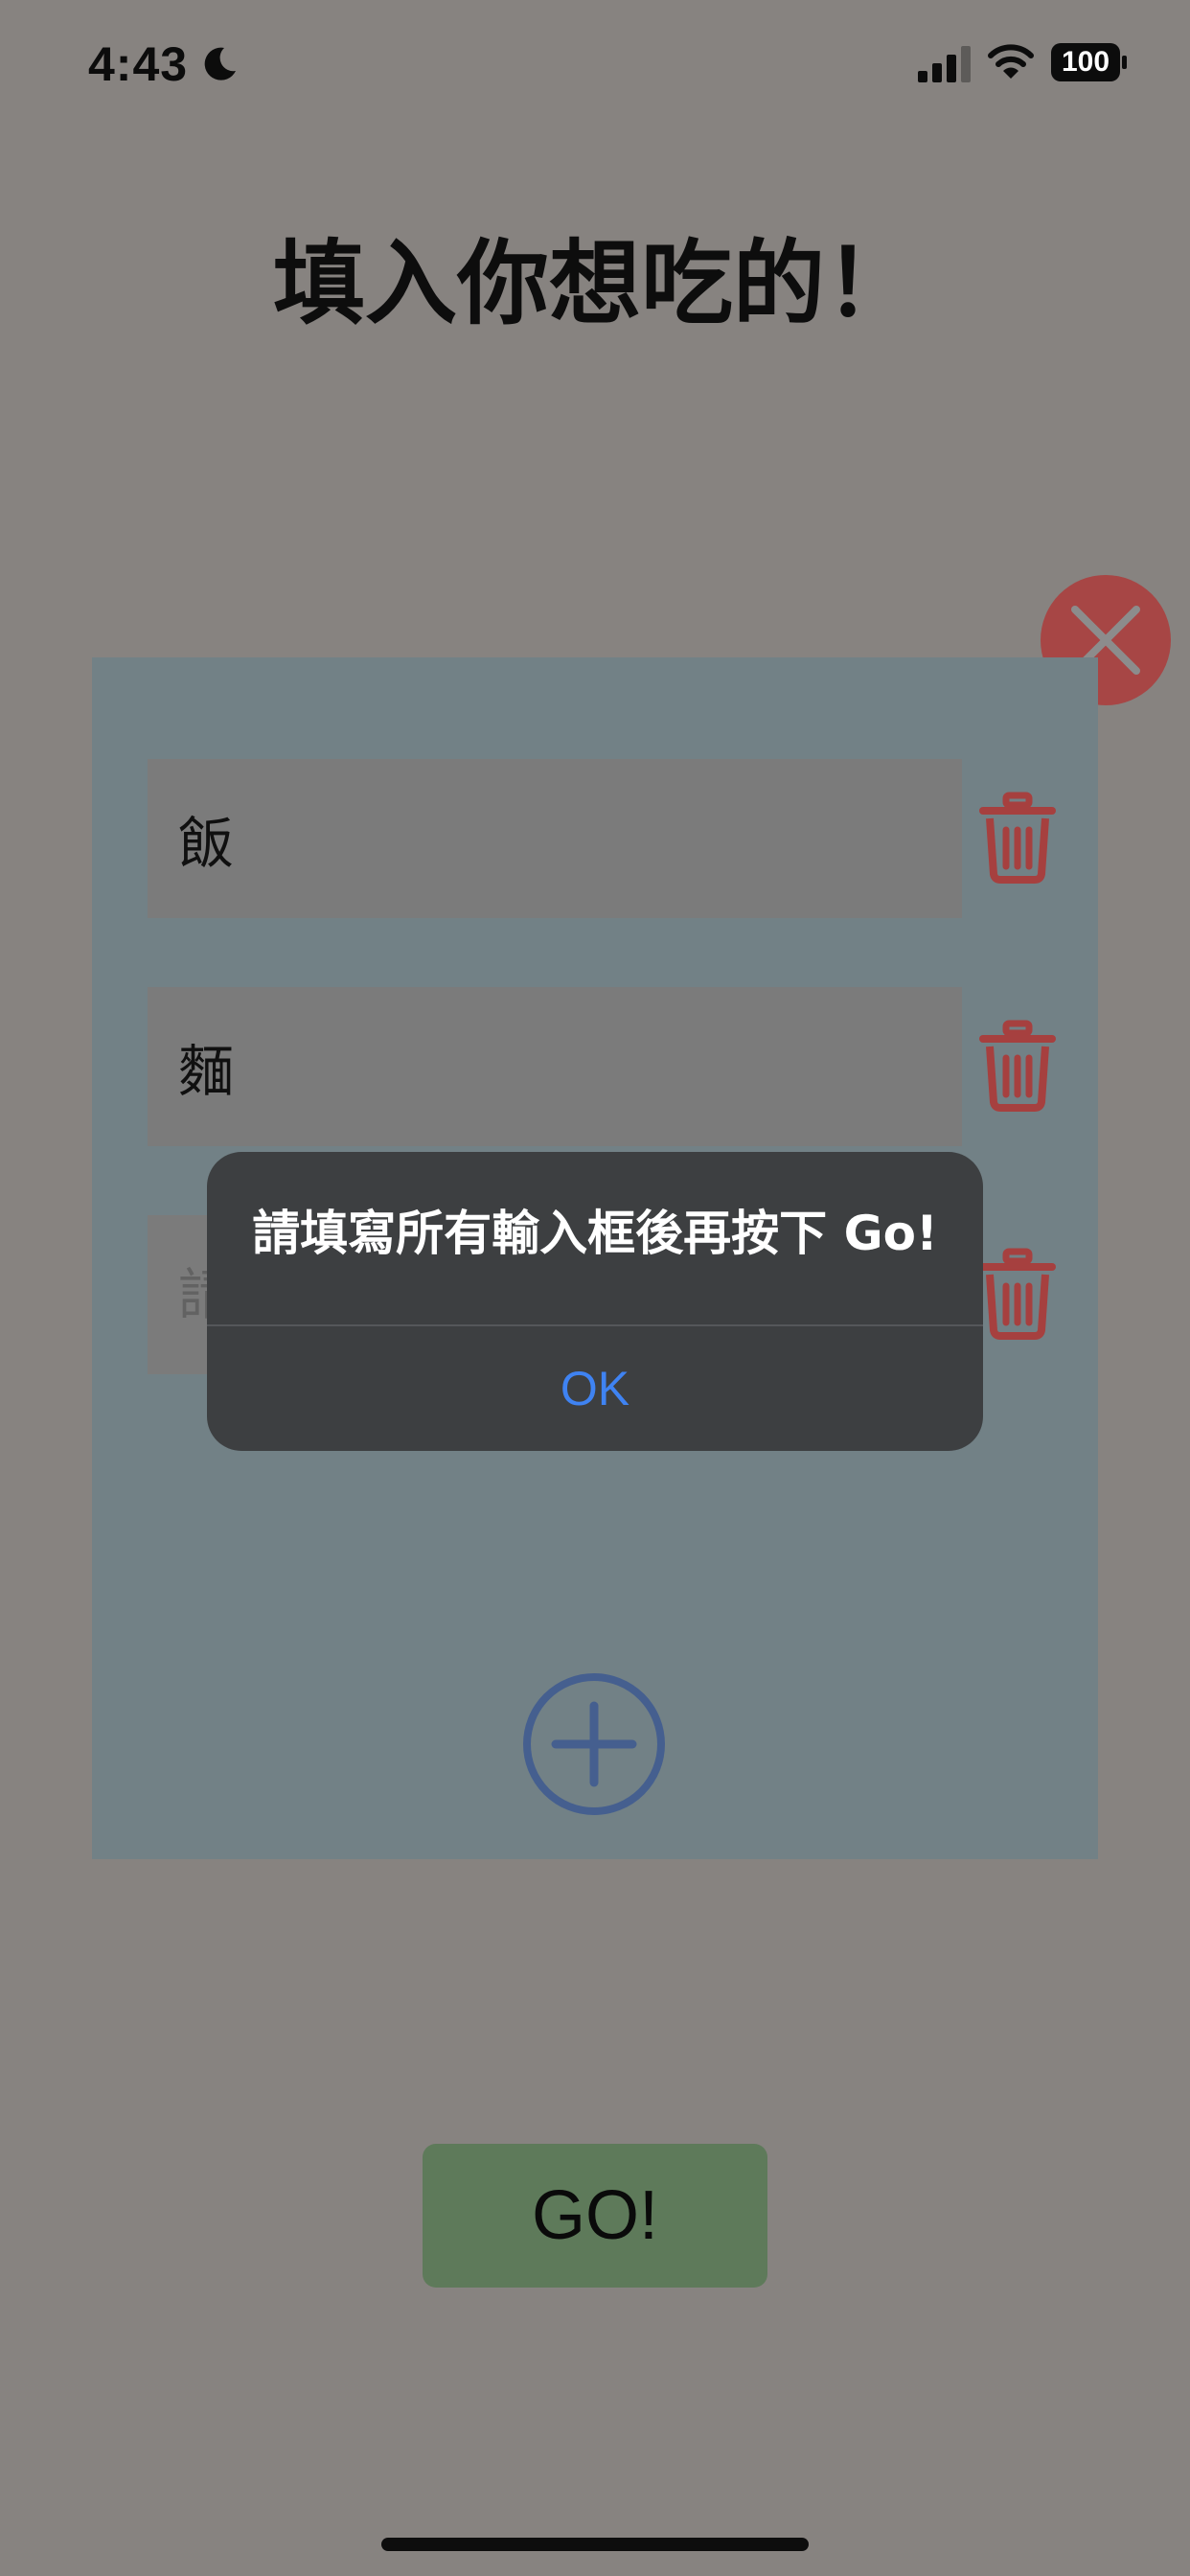  I want to click on moon-icon, so click(220, 63).